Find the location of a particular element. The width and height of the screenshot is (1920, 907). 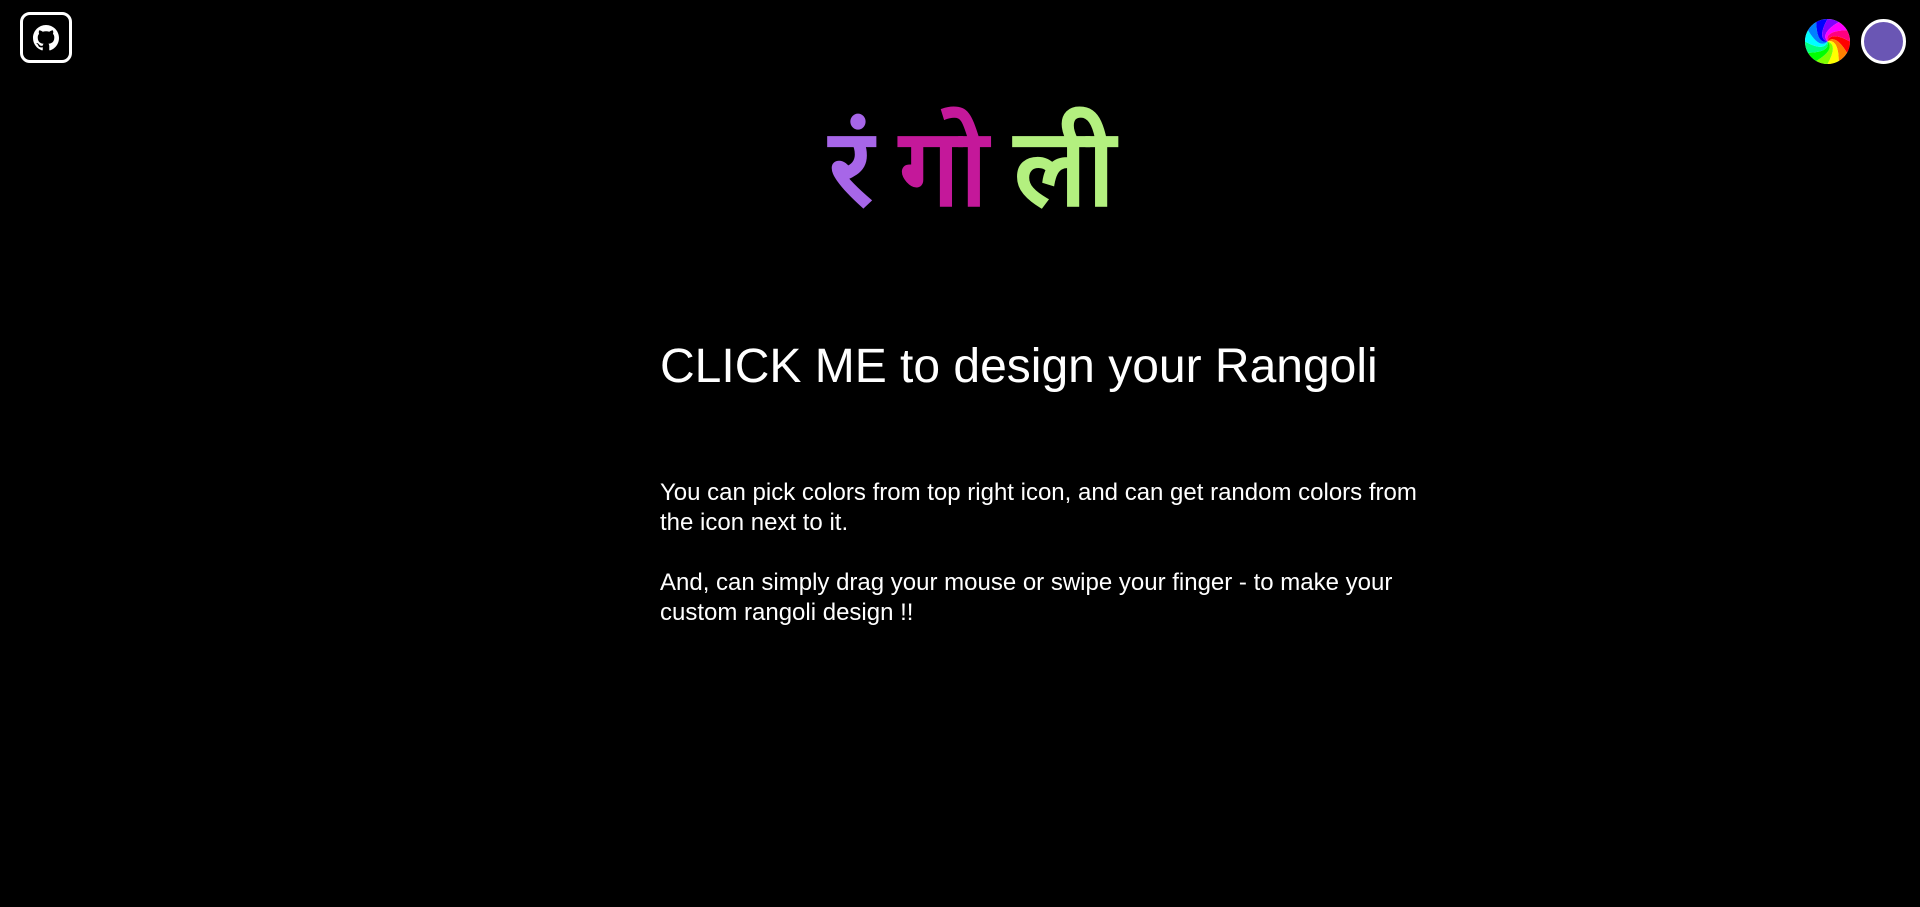

page-title: रं गो ली is located at coordinates (960, 169).